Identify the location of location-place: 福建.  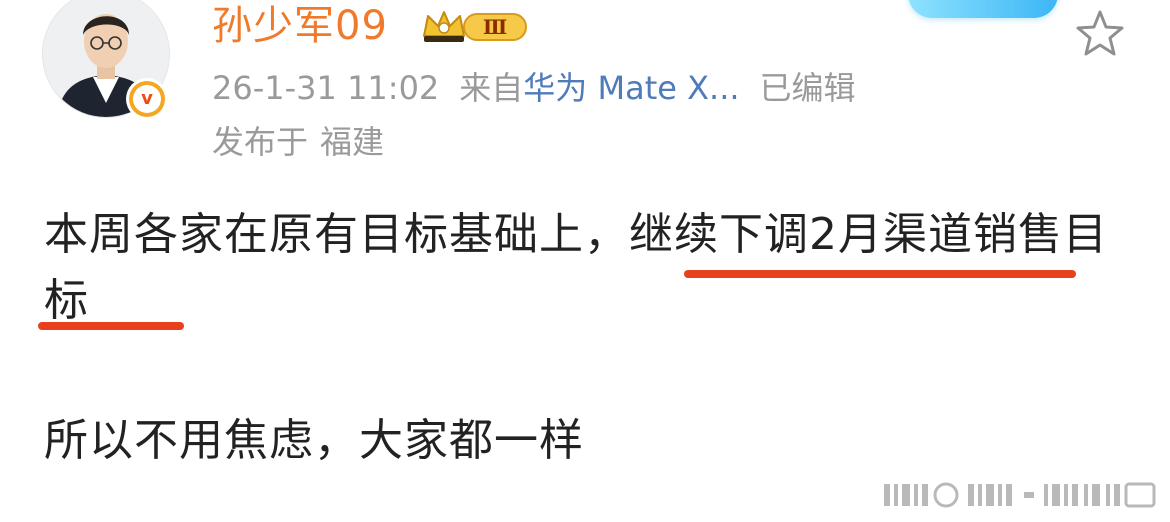
(352, 142).